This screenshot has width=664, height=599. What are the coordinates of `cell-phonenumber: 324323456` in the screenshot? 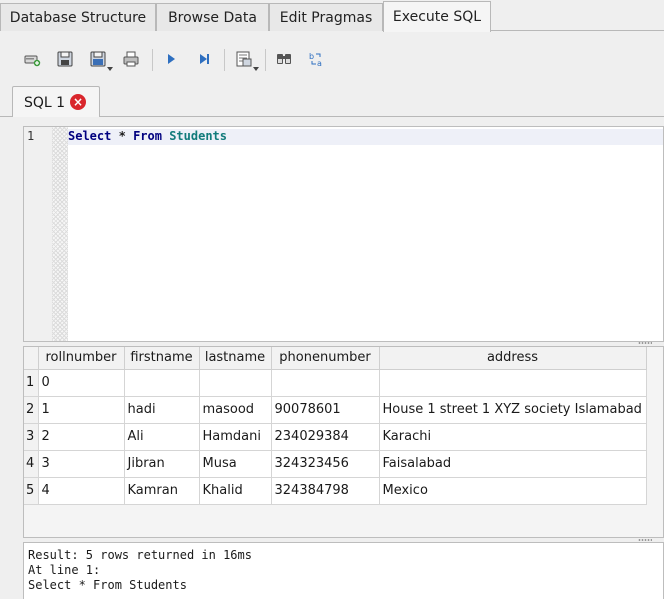 It's located at (325, 464).